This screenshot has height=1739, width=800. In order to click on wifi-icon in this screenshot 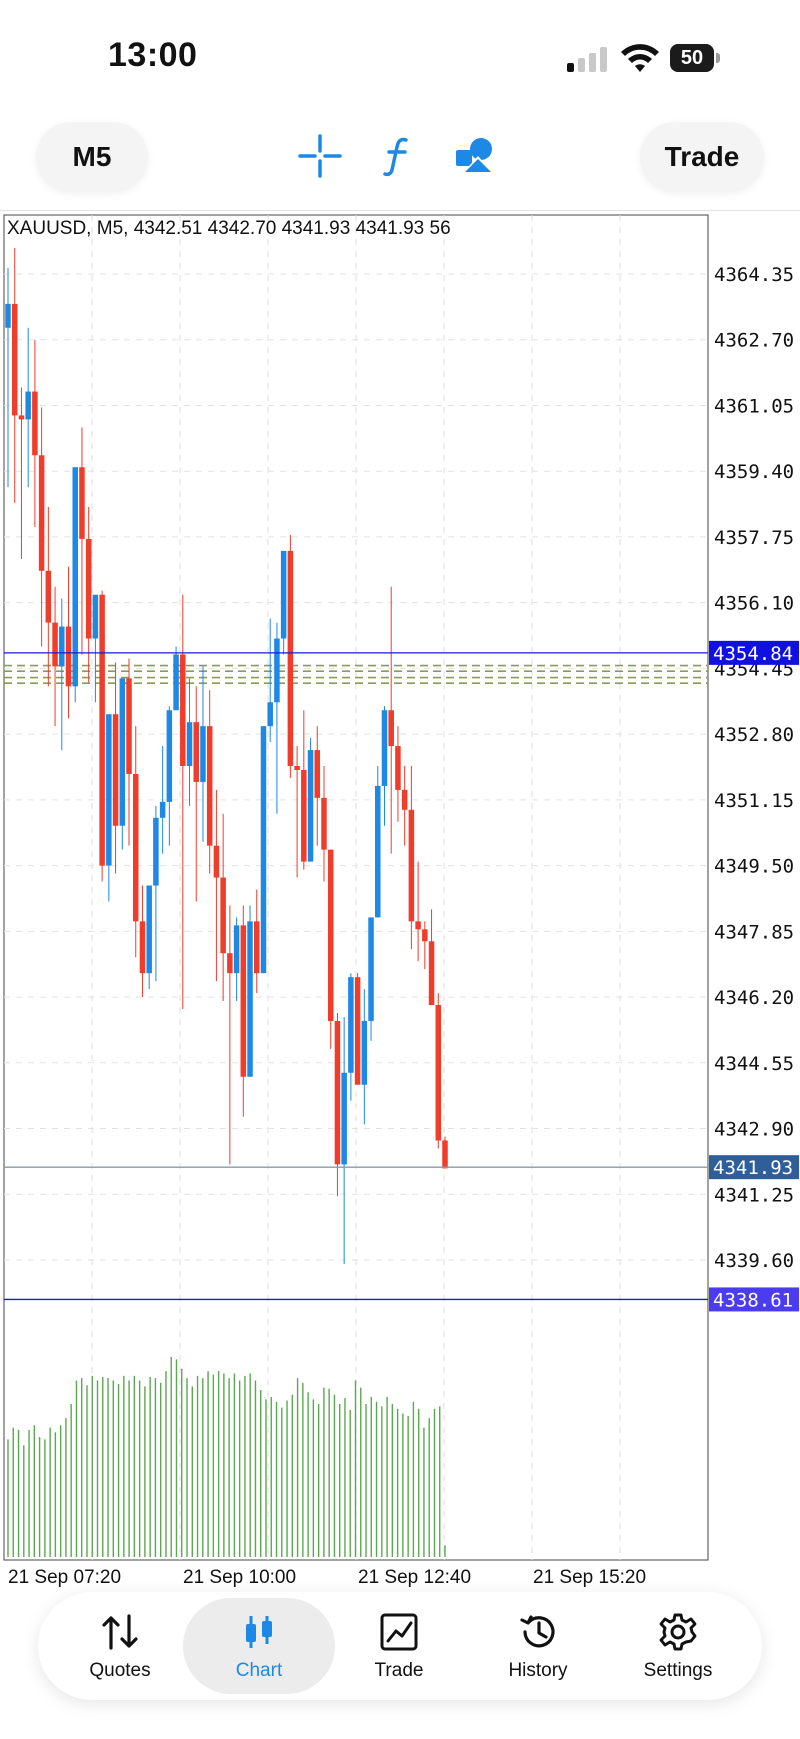, I will do `click(640, 58)`.